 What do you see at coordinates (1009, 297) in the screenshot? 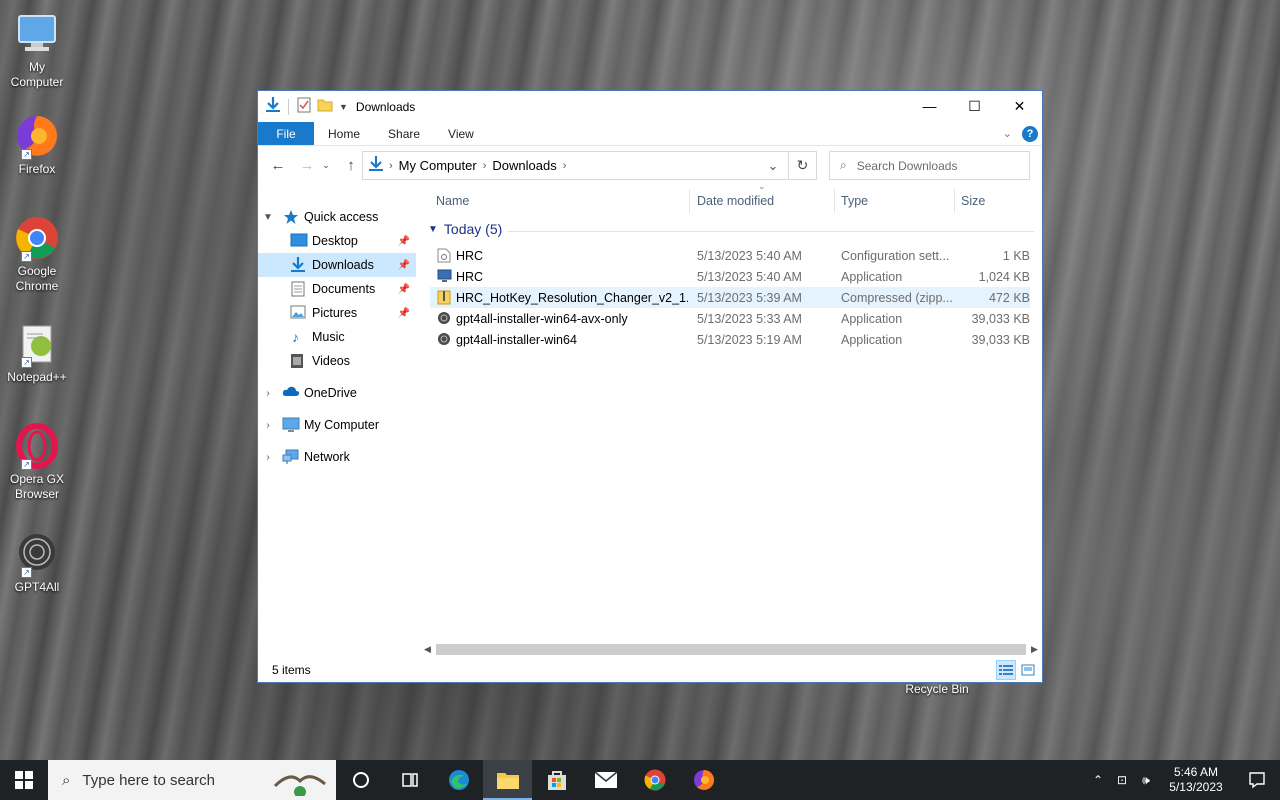
I see `file-size: 472 KB` at bounding box center [1009, 297].